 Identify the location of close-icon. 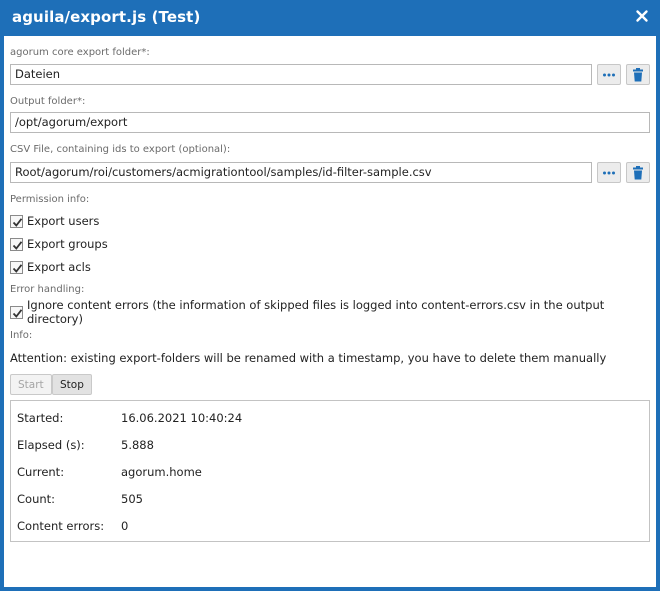
(642, 16).